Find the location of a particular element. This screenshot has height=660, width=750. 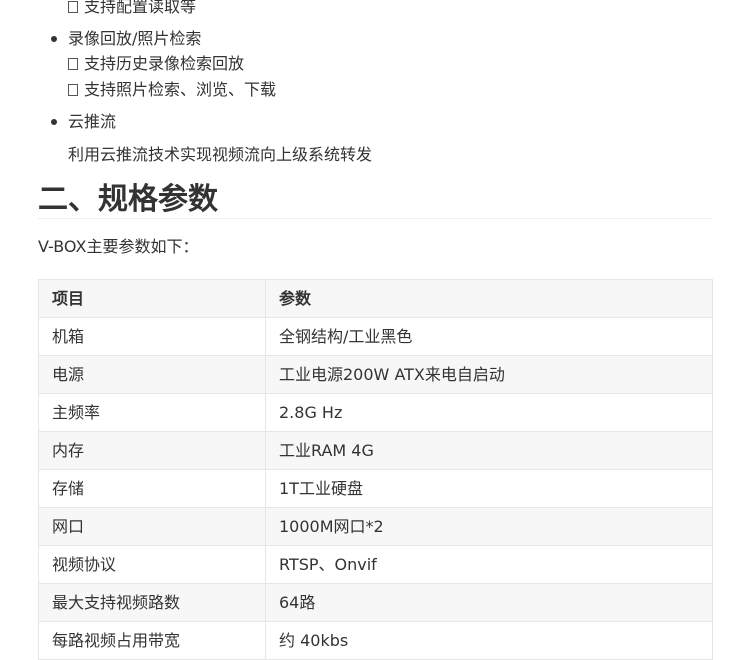

table-cell-item: 视频协议 is located at coordinates (152, 564).